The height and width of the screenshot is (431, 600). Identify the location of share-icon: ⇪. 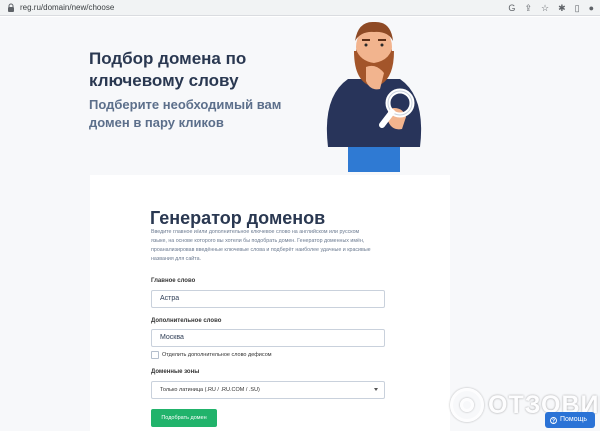
(528, 8).